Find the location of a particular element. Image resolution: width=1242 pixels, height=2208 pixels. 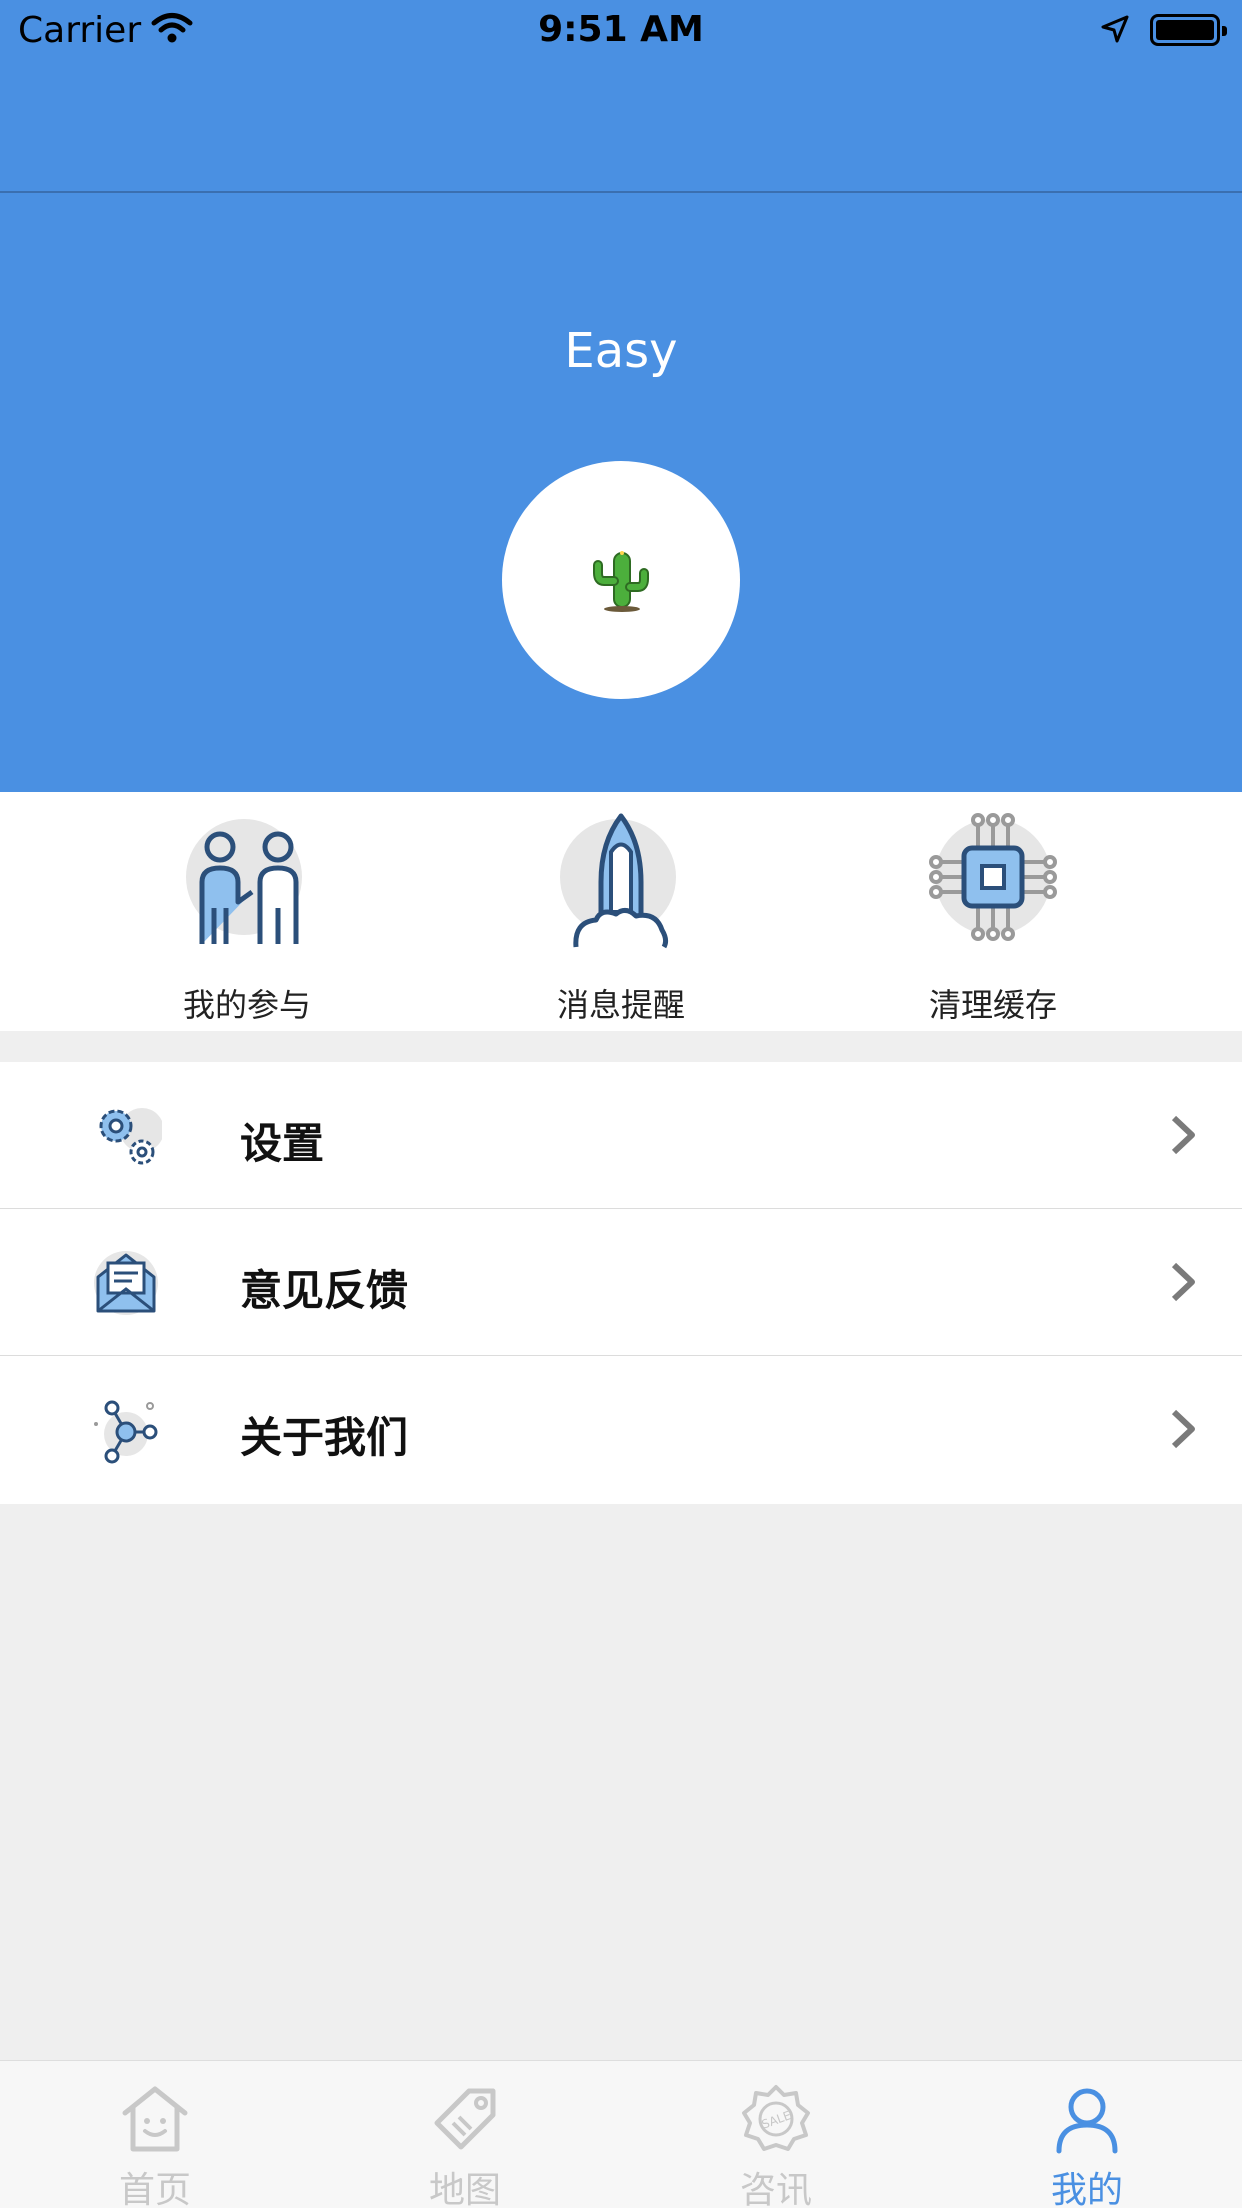

avatar is located at coordinates (621, 580).